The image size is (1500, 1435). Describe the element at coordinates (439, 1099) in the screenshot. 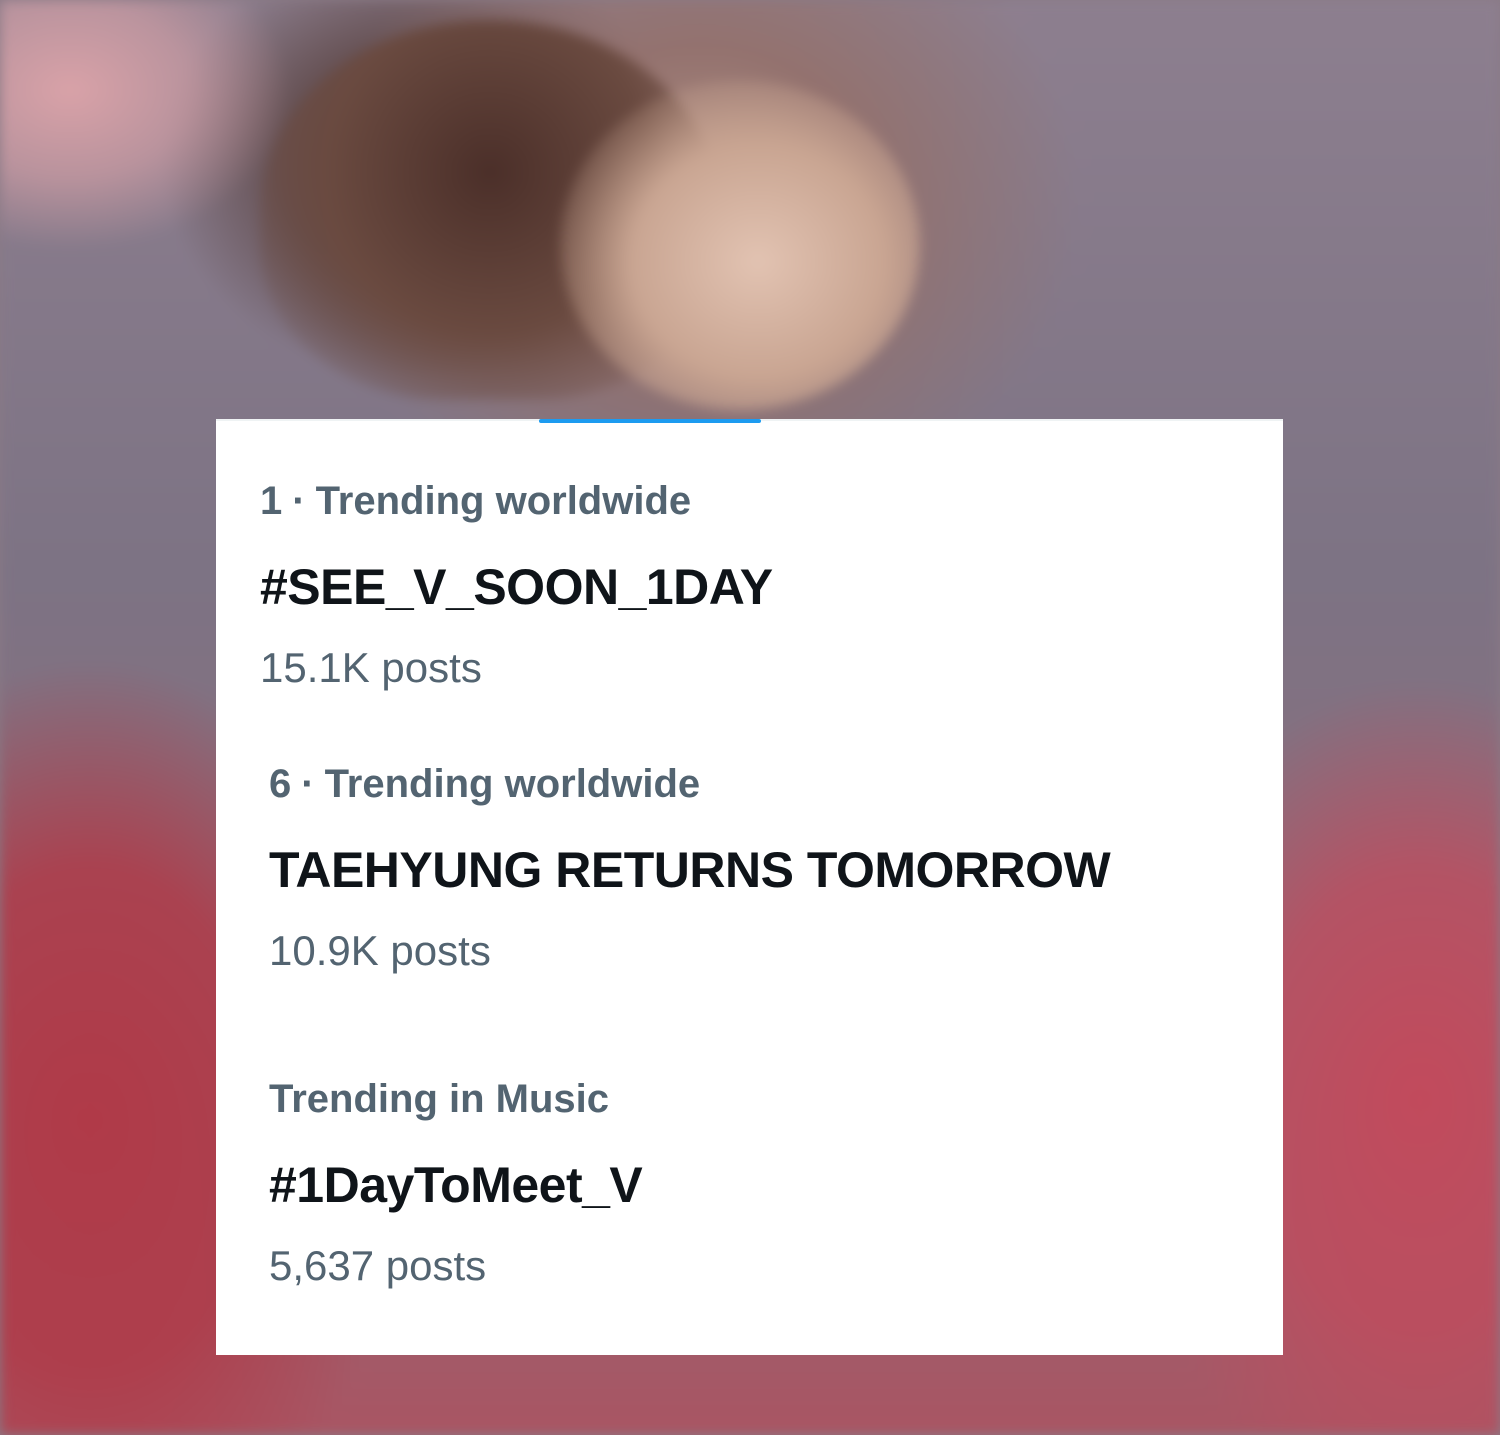

I see `trend-context-label: Trending in Music` at that location.